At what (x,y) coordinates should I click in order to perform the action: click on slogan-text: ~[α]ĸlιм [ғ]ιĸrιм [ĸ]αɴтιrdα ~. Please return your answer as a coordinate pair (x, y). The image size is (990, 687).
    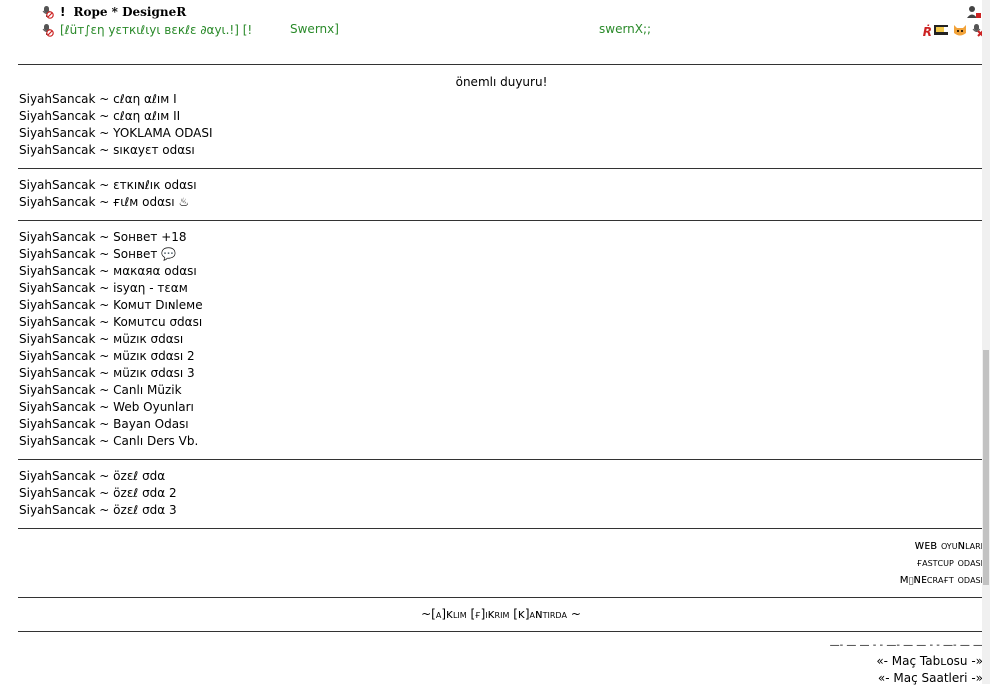
    Looking at the image, I should click on (501, 614).